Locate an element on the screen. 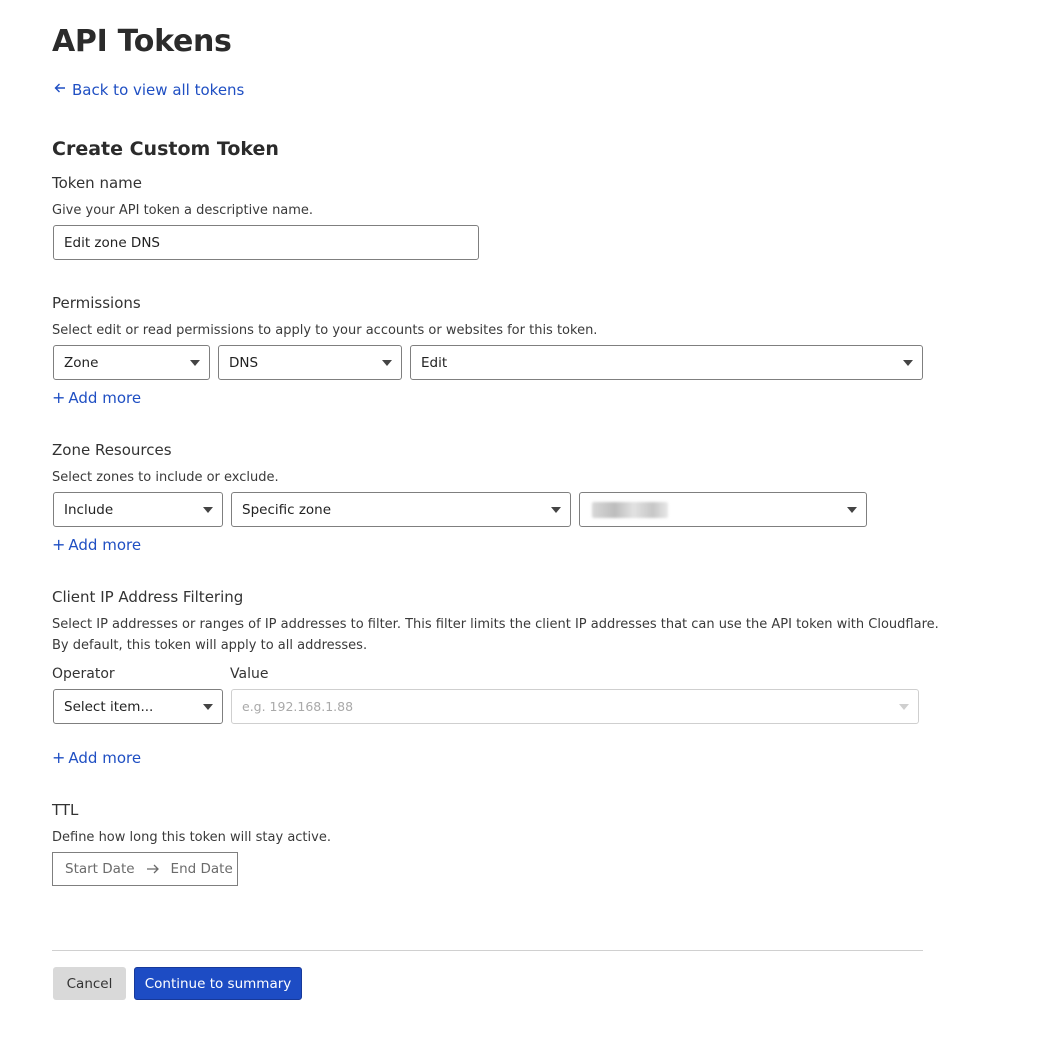  zone-resources-add-more-button: + Add more is located at coordinates (96, 544).